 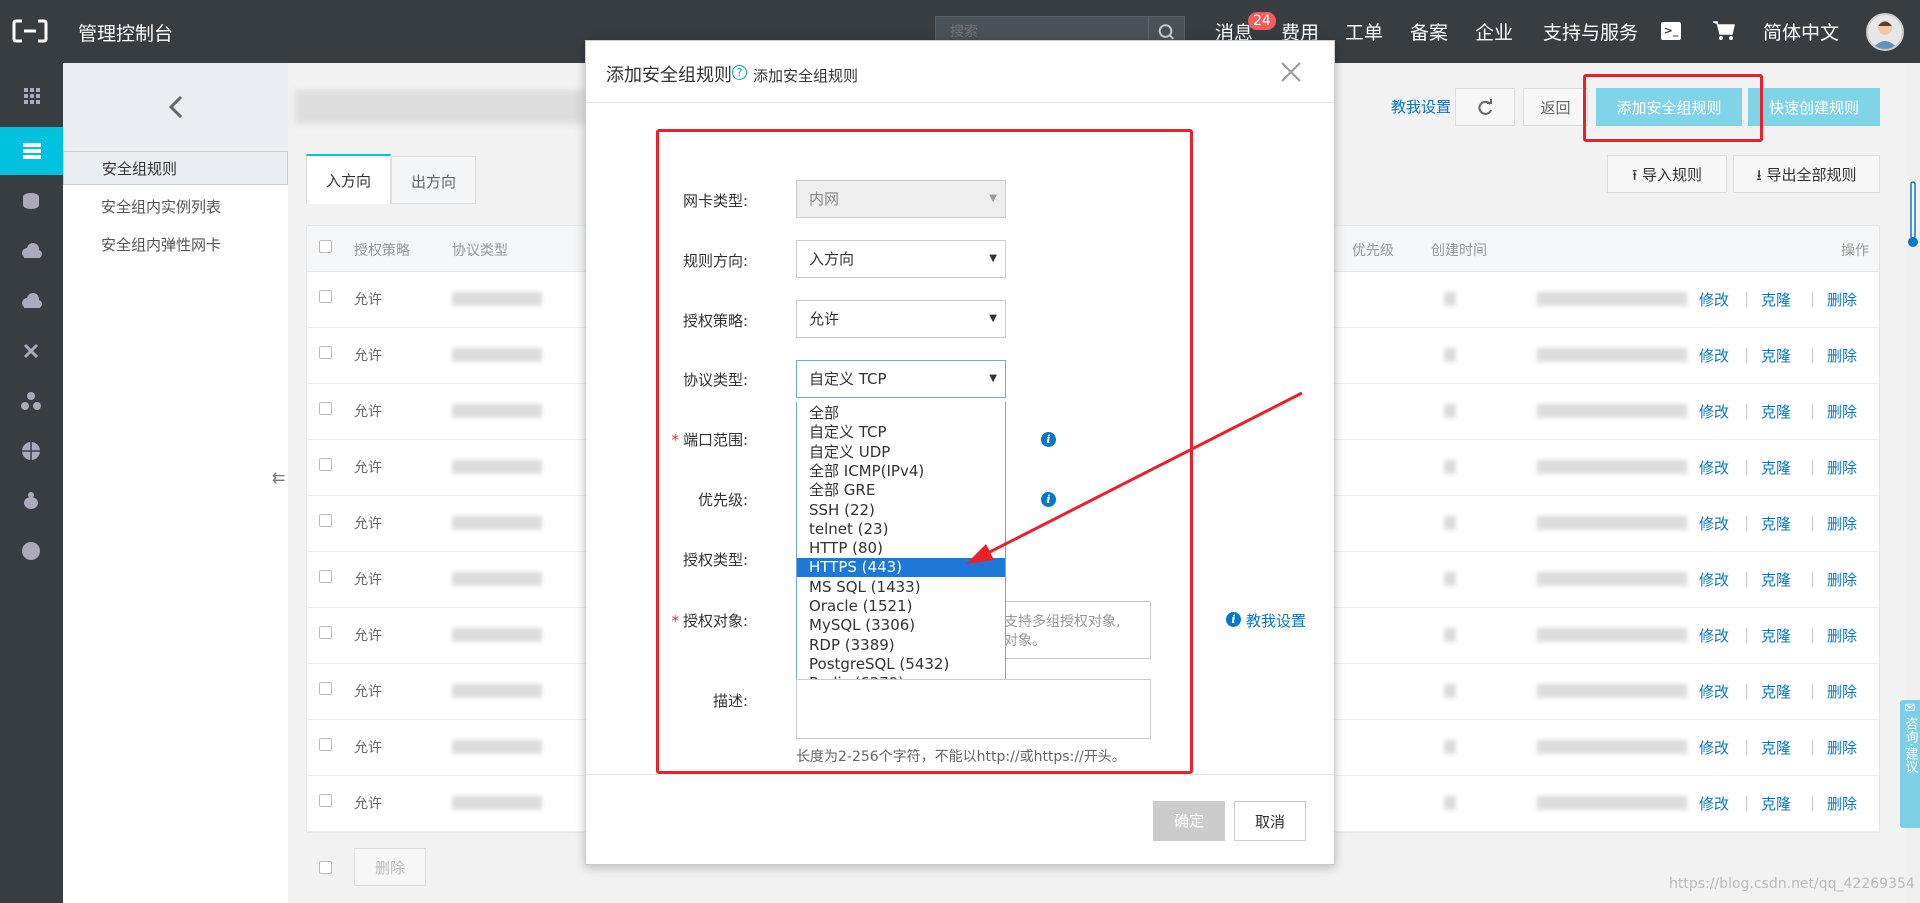 I want to click on sidebar-back, so click(x=175, y=107).